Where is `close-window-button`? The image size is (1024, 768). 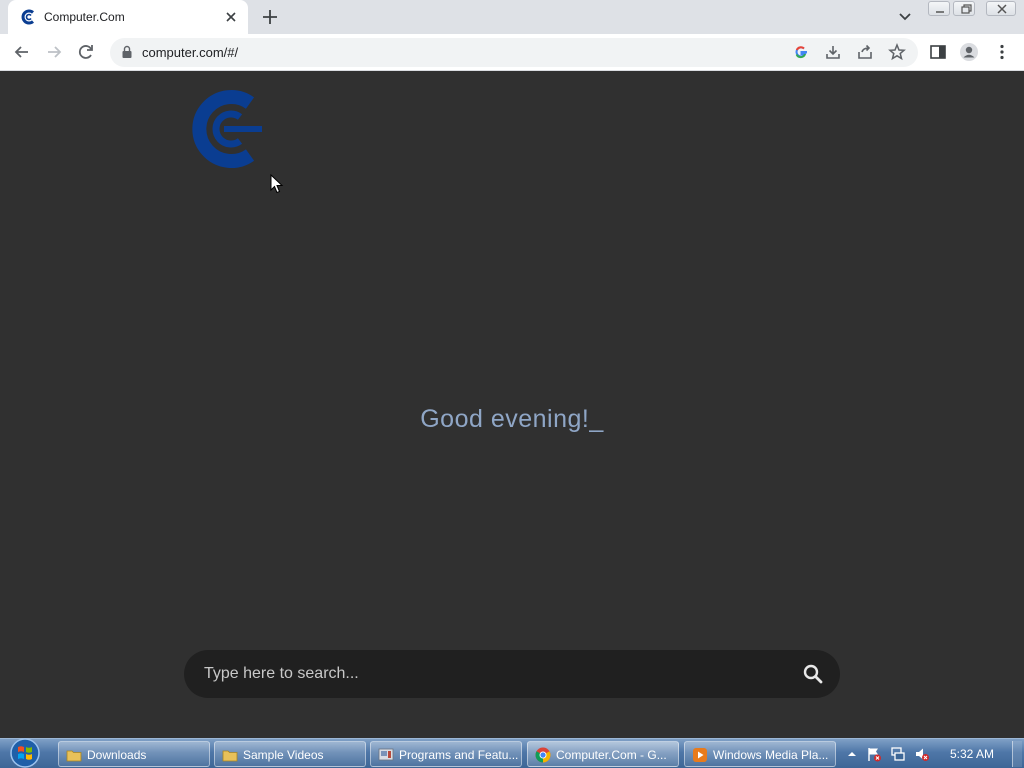 close-window-button is located at coordinates (1001, 8).